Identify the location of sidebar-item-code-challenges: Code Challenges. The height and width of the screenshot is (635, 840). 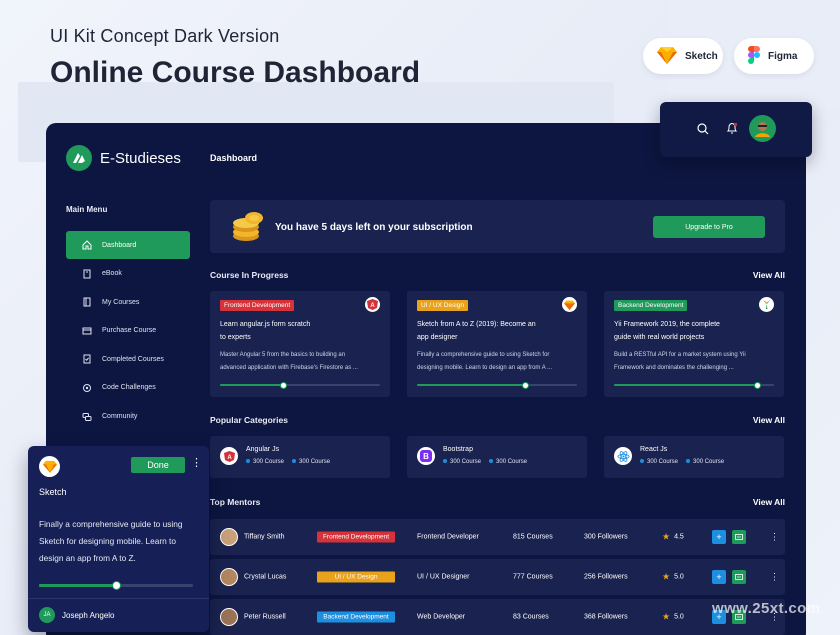
(128, 388).